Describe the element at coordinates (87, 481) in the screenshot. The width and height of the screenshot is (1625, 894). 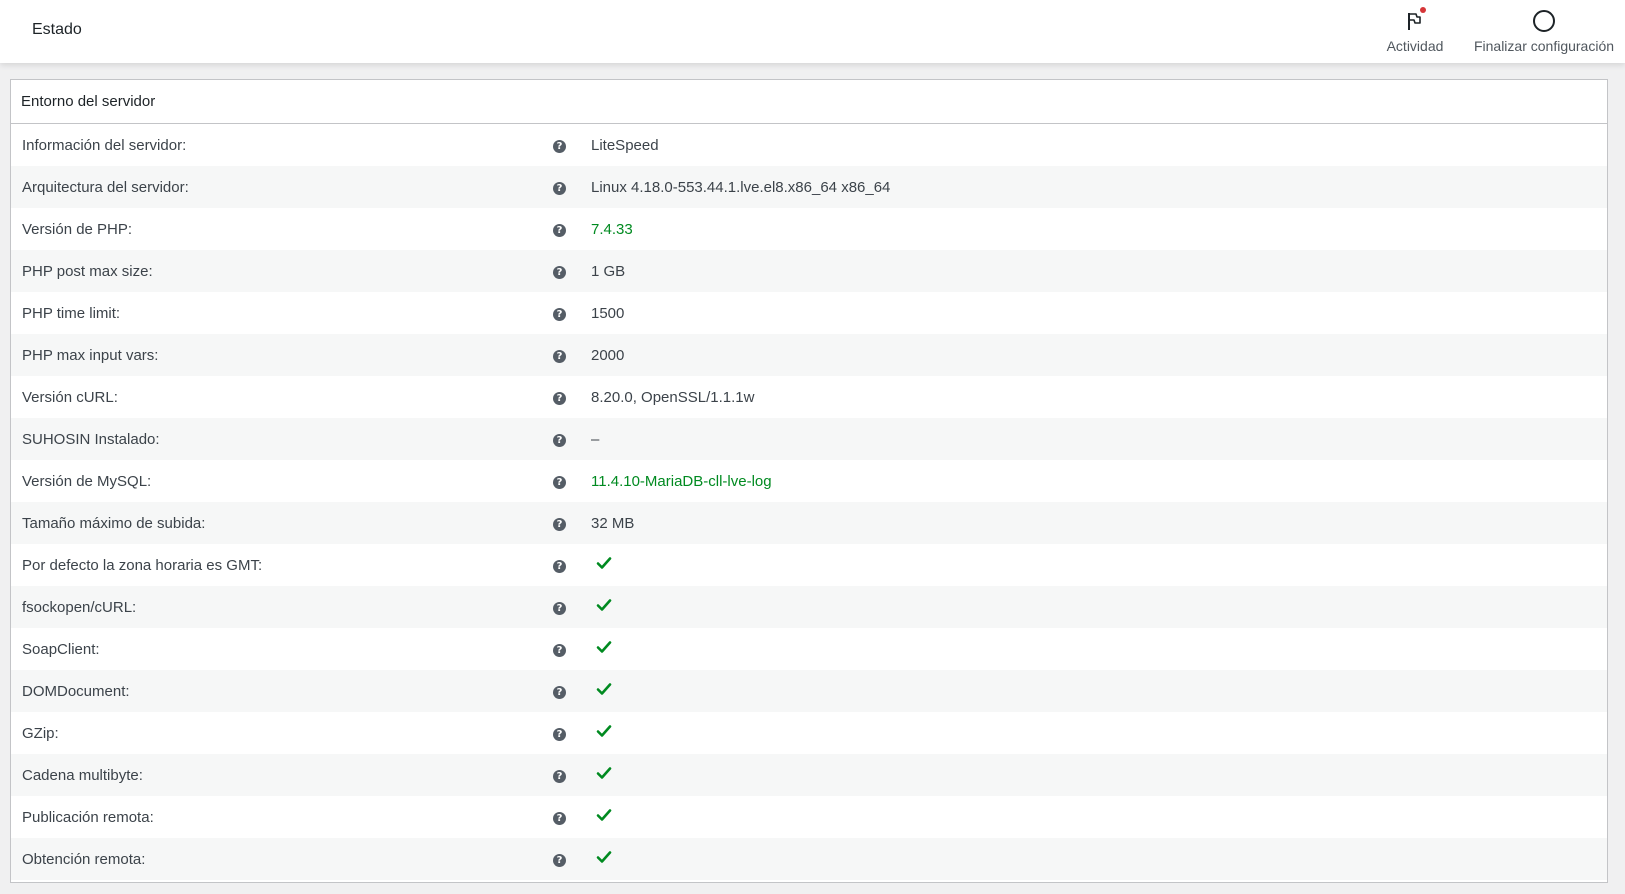
I see `row-label: Versión de MySQL:` at that location.